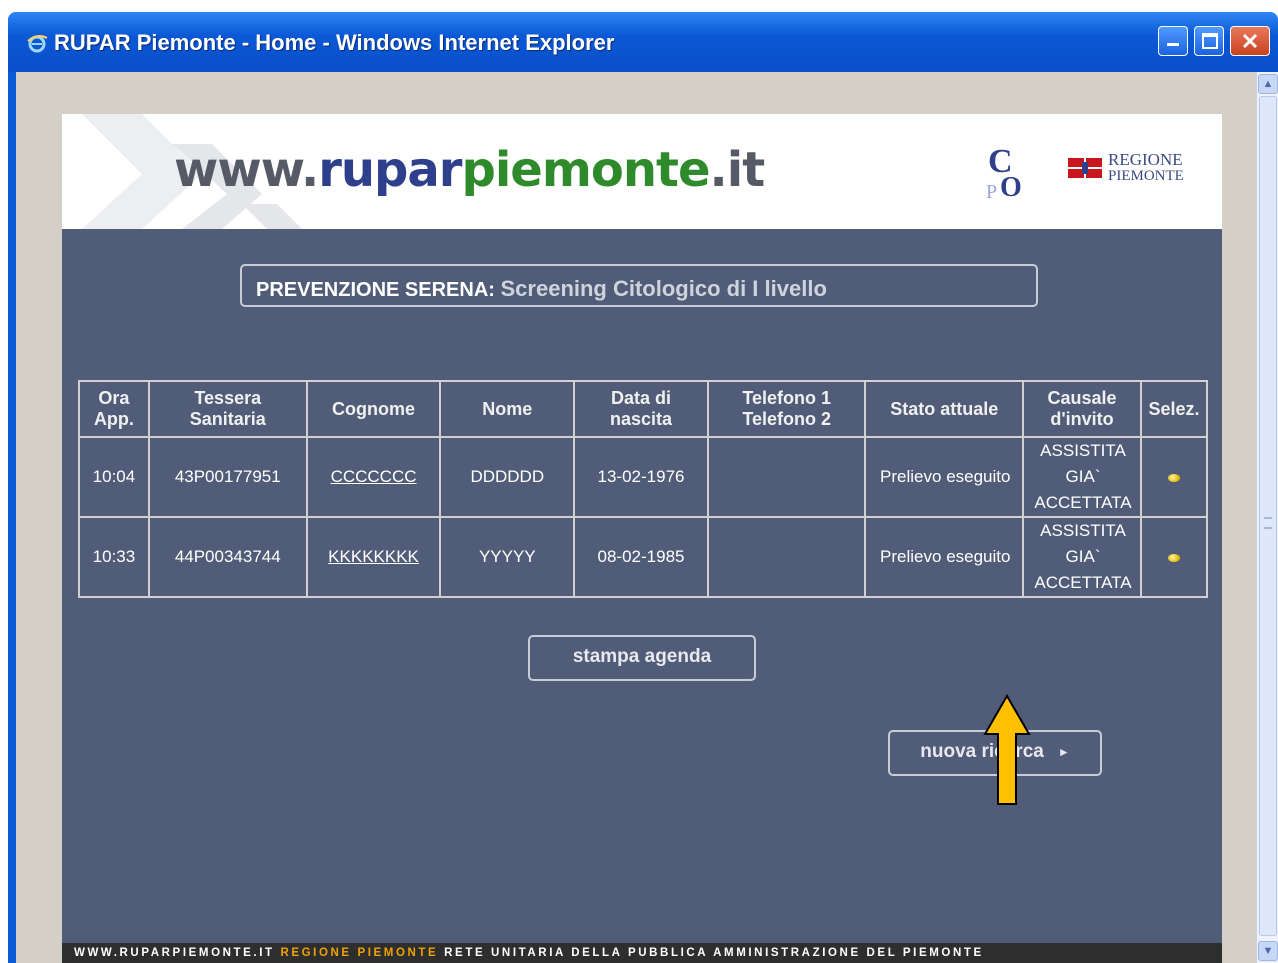  I want to click on col-header-data: Data di nascita, so click(641, 409).